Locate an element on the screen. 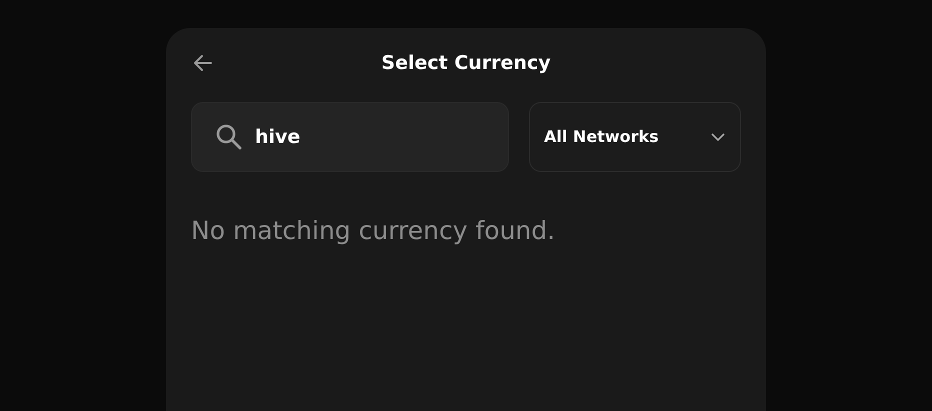 The height and width of the screenshot is (411, 932). empty-message: No matching currency found. is located at coordinates (373, 231).